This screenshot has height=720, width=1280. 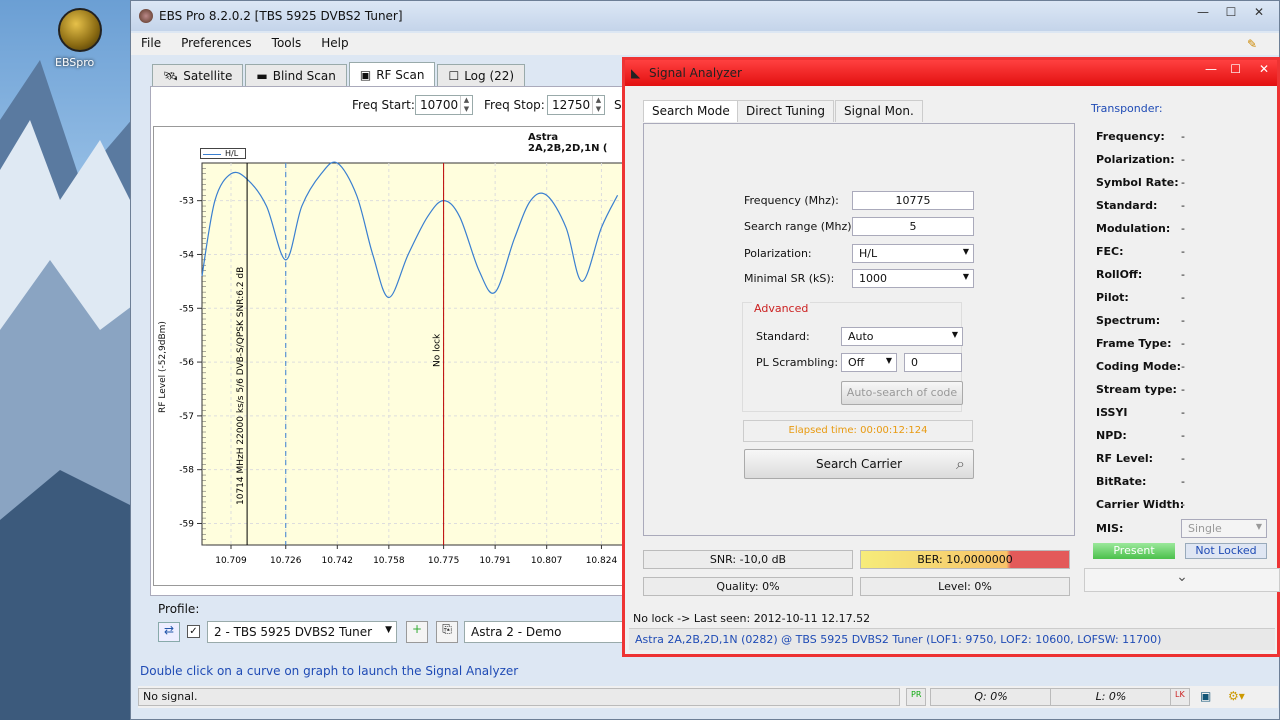 What do you see at coordinates (383, 105) in the screenshot?
I see `freq-start-label: Freq Start:` at bounding box center [383, 105].